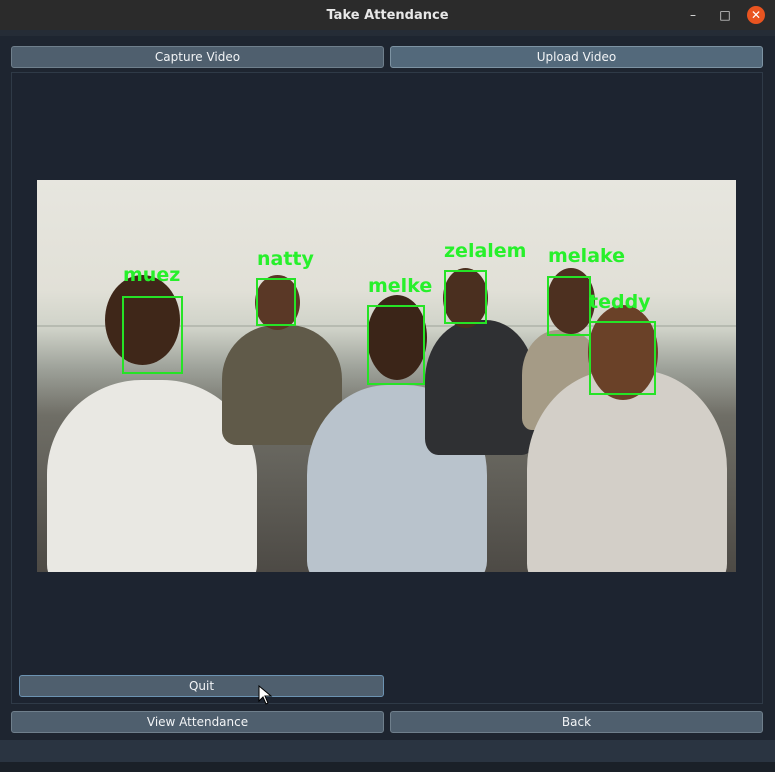 The width and height of the screenshot is (775, 772). I want to click on face-box-teddy, so click(622, 358).